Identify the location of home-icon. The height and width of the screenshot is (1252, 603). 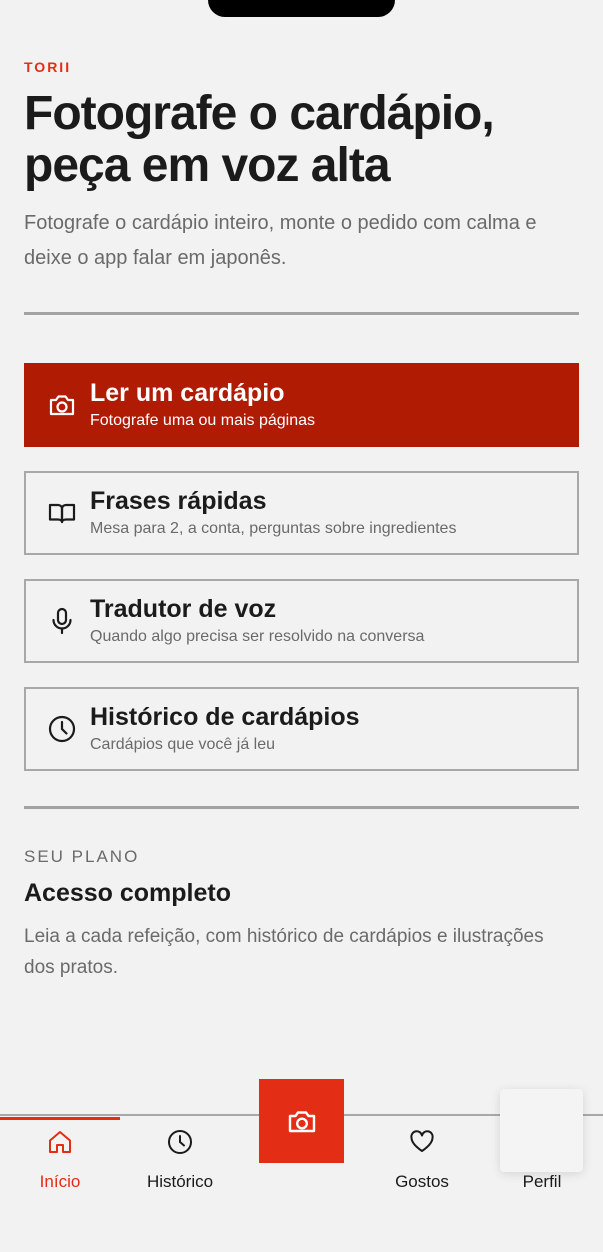
(60, 1142).